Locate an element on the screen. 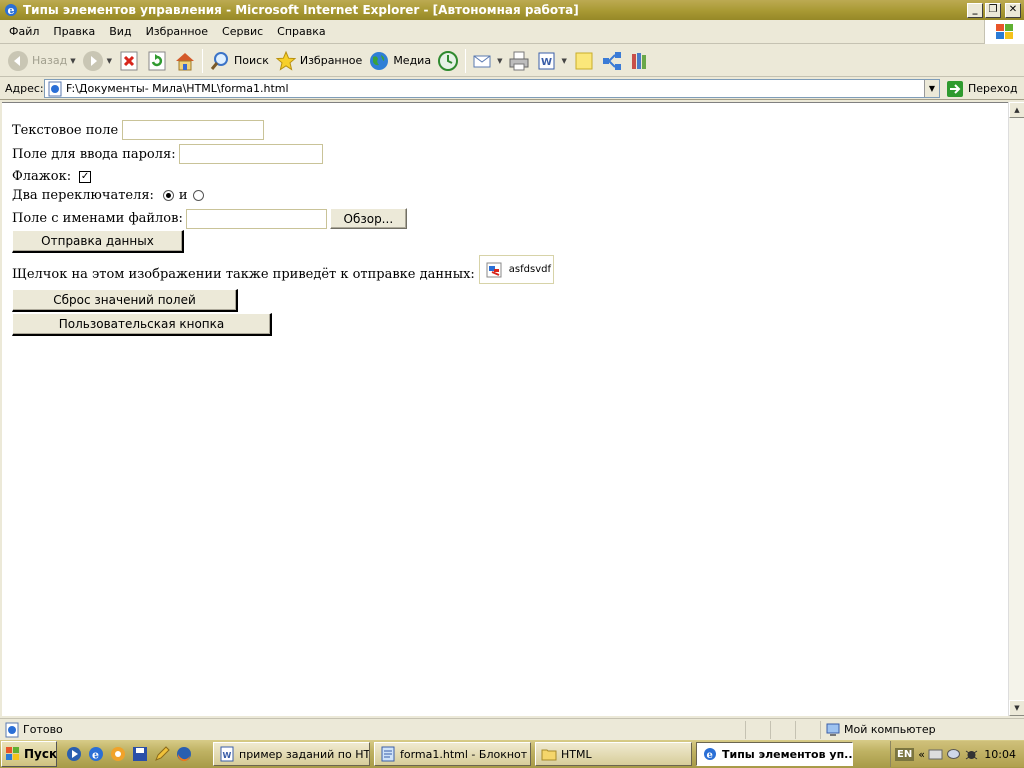  security-zone: Мой компьютер is located at coordinates (920, 729).